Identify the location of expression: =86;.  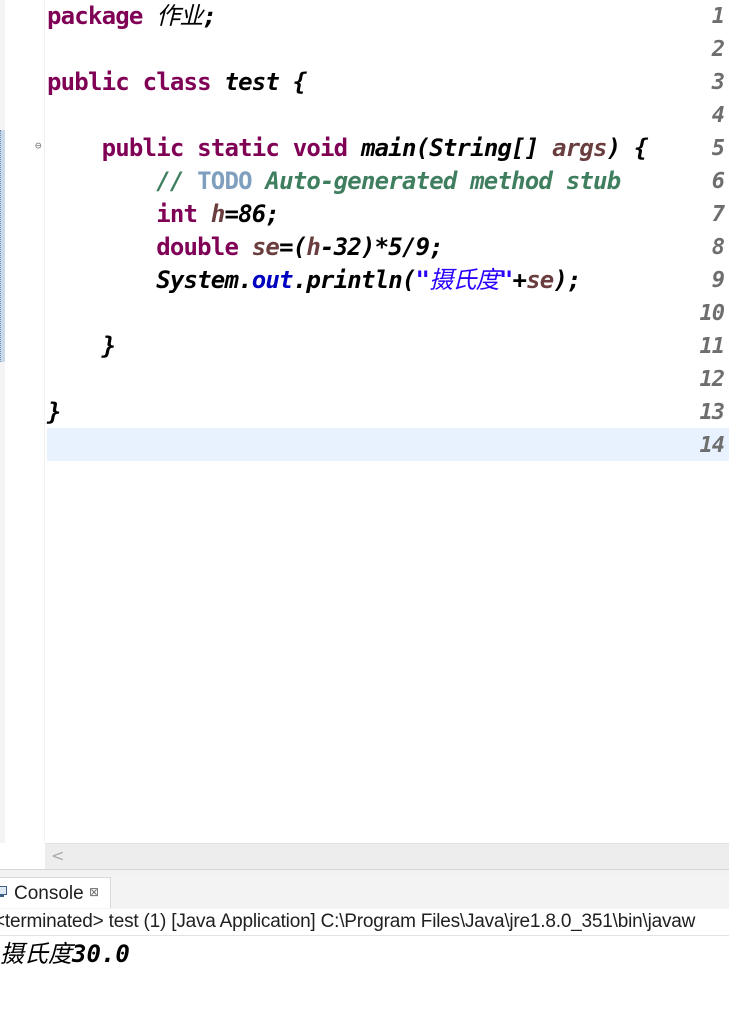
(252, 214).